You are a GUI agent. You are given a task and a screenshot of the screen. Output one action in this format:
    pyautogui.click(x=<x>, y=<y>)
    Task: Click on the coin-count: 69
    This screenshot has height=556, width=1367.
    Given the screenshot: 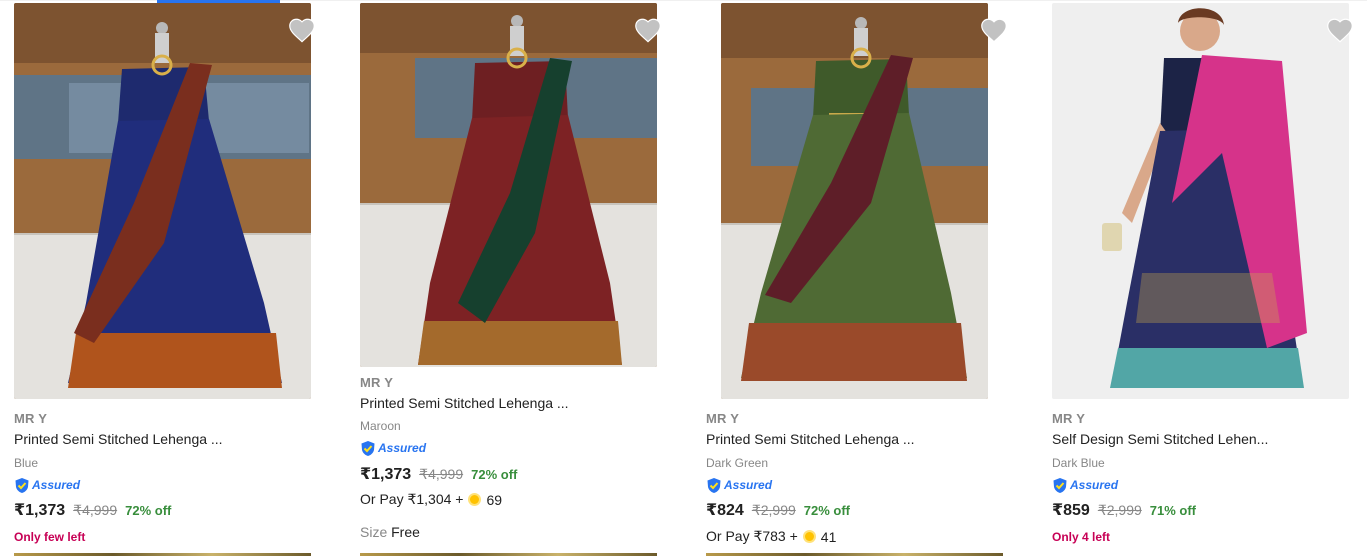 What is the action you would take?
    pyautogui.click(x=494, y=499)
    